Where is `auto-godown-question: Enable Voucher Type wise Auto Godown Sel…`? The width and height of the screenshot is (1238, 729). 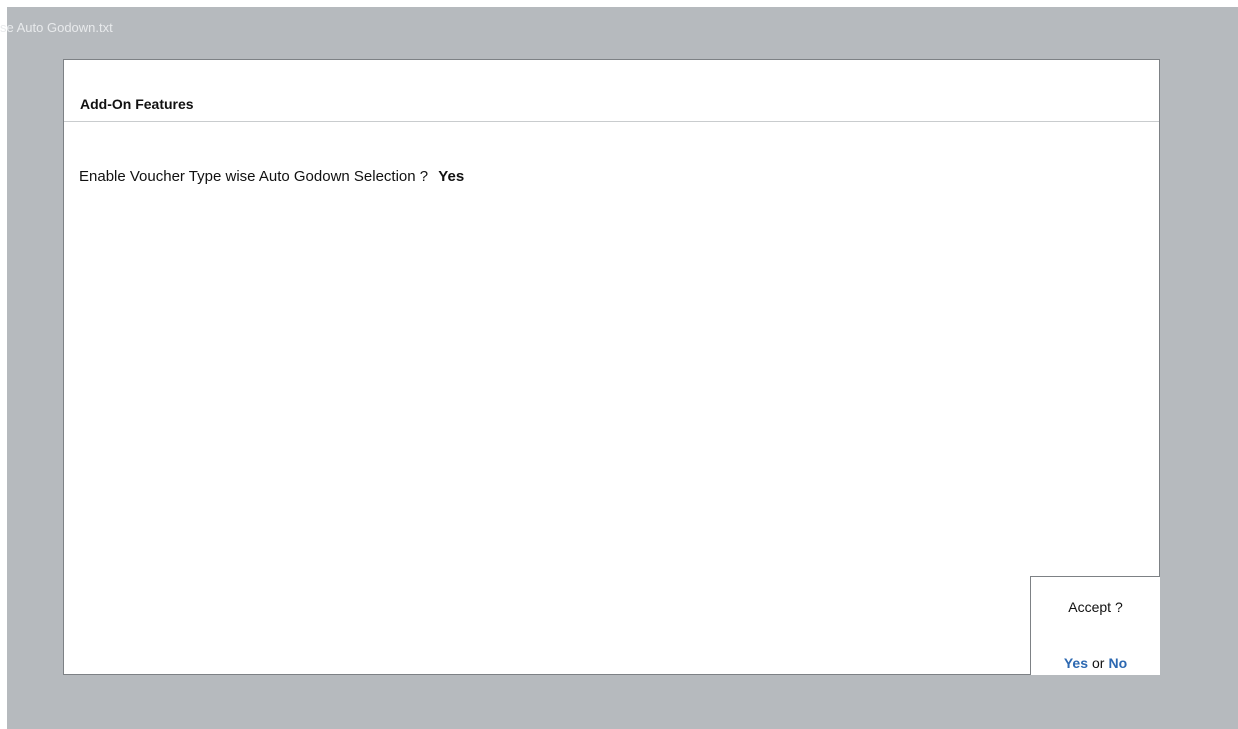
auto-godown-question: Enable Voucher Type wise Auto Godown Sel… is located at coordinates (271, 177).